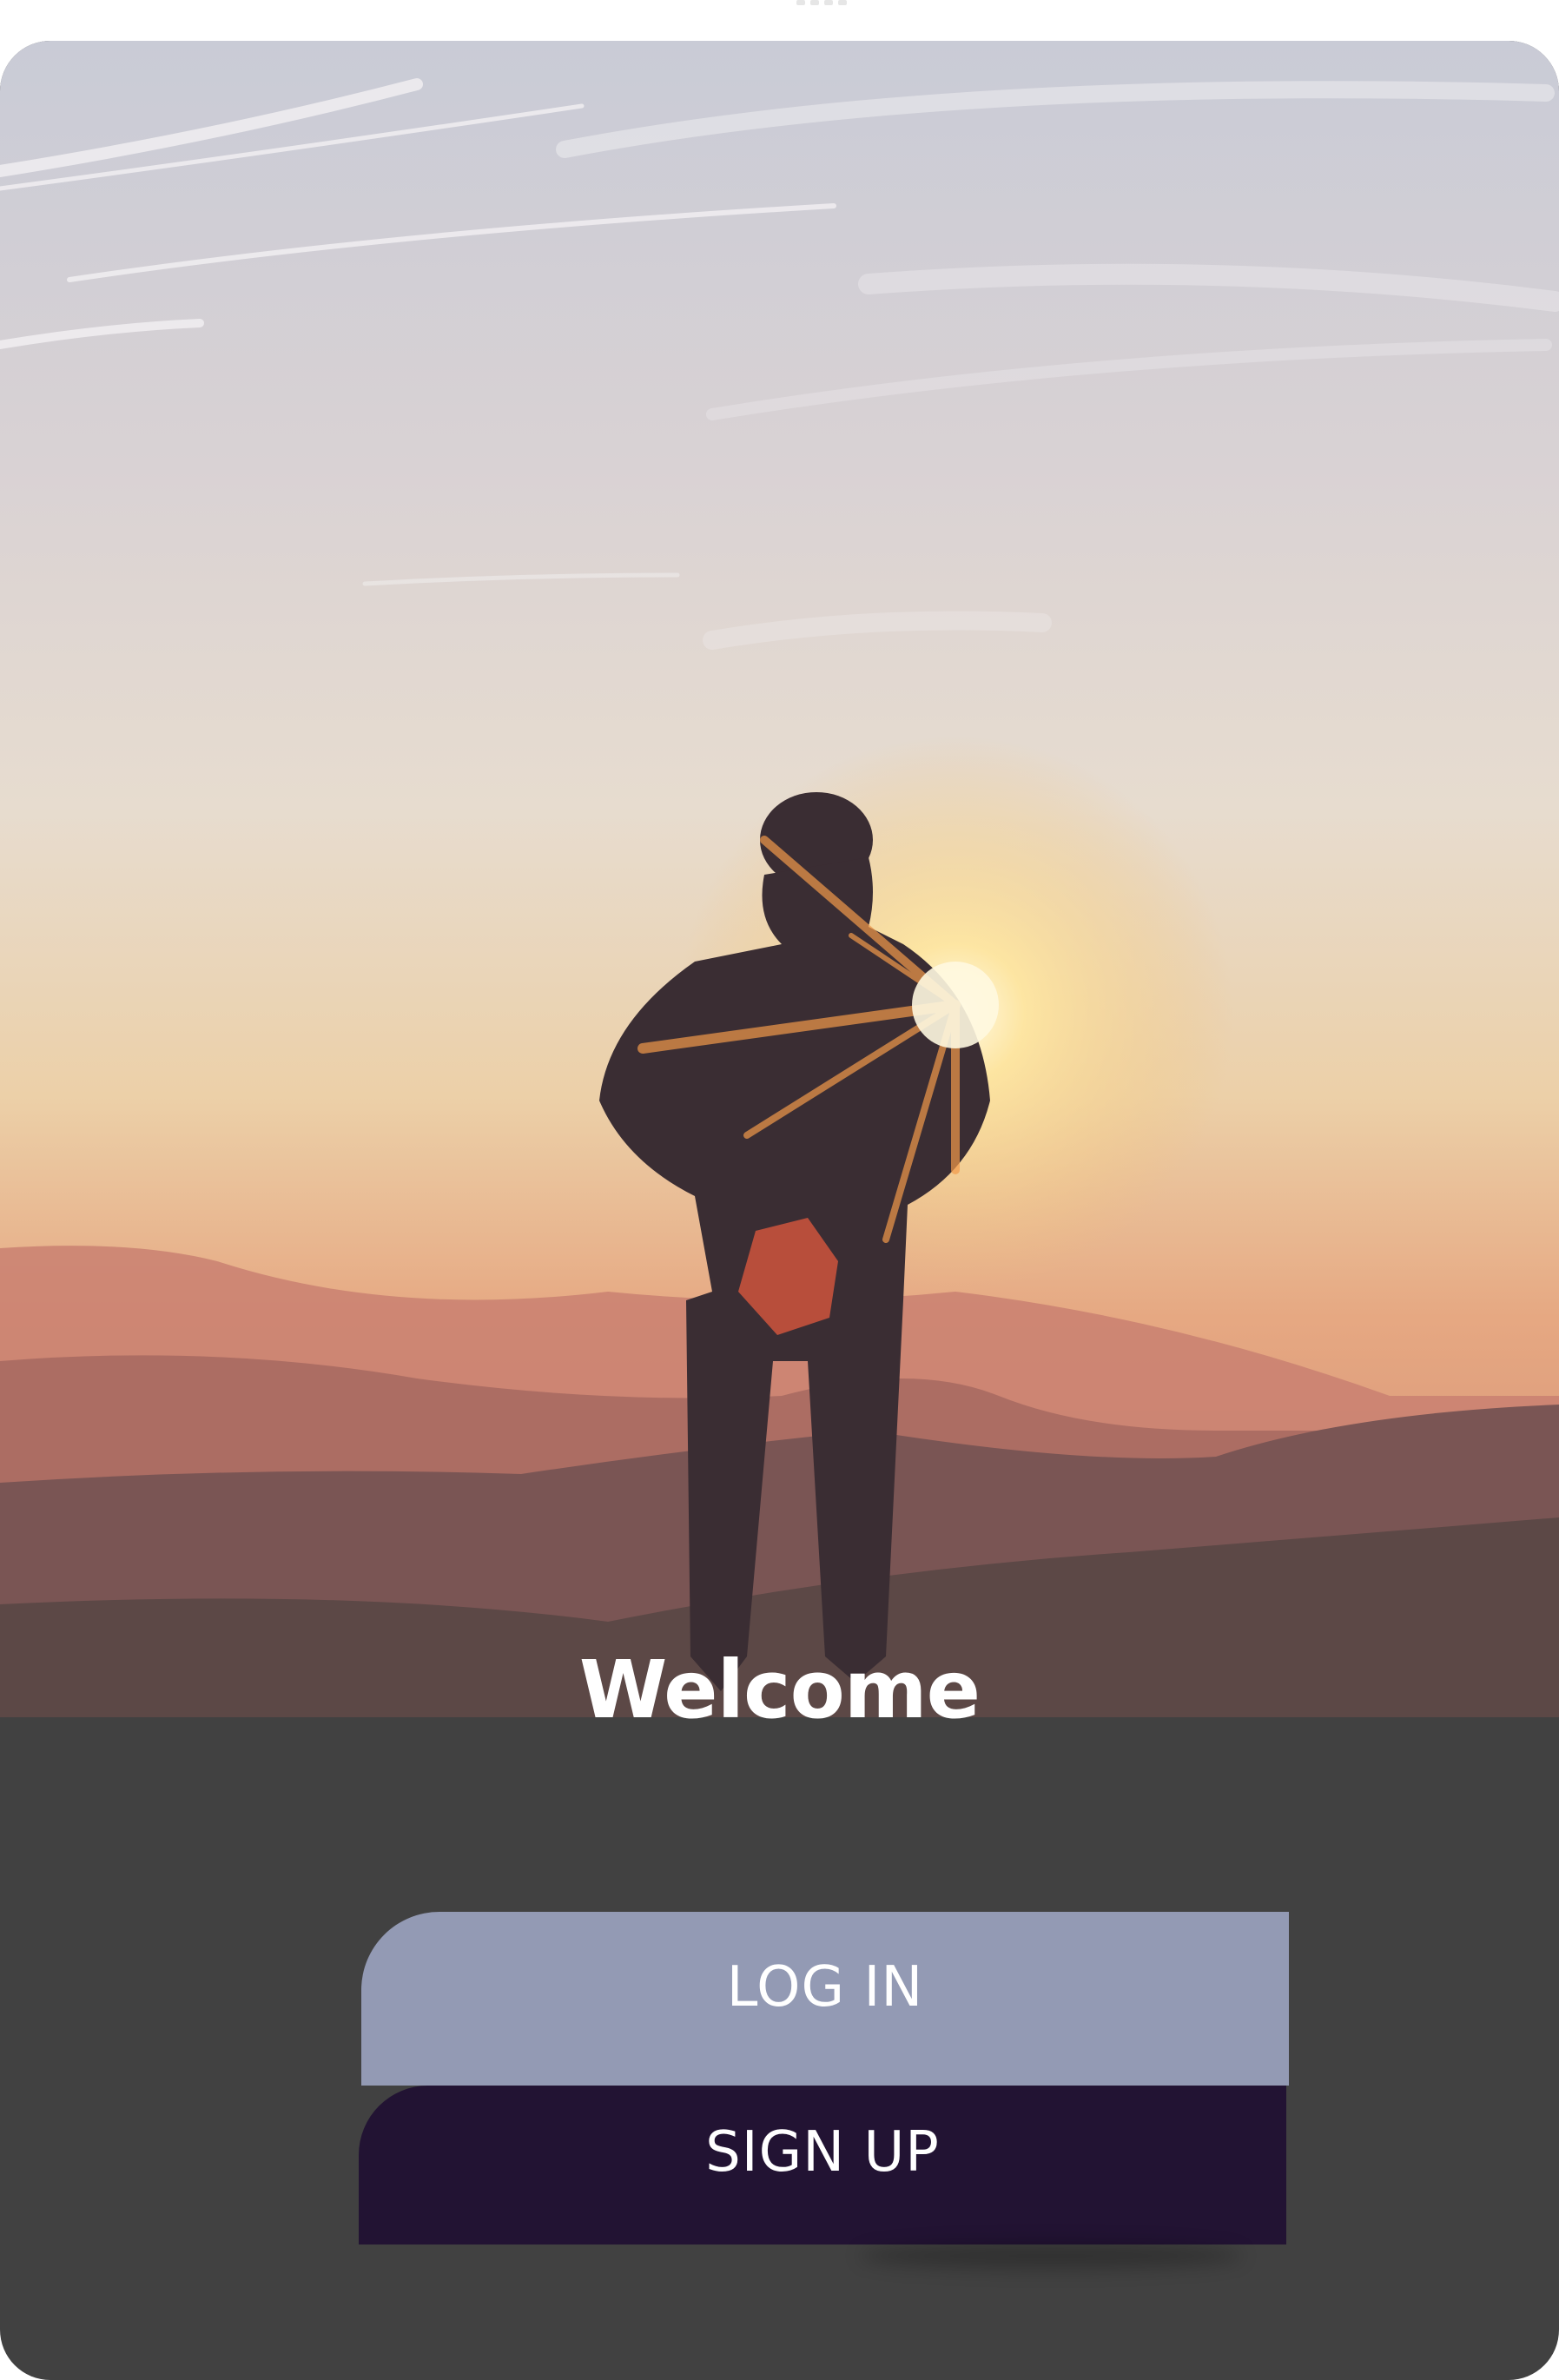 This screenshot has width=1559, height=2380. What do you see at coordinates (825, 1999) in the screenshot?
I see `login-button: LOG IN` at bounding box center [825, 1999].